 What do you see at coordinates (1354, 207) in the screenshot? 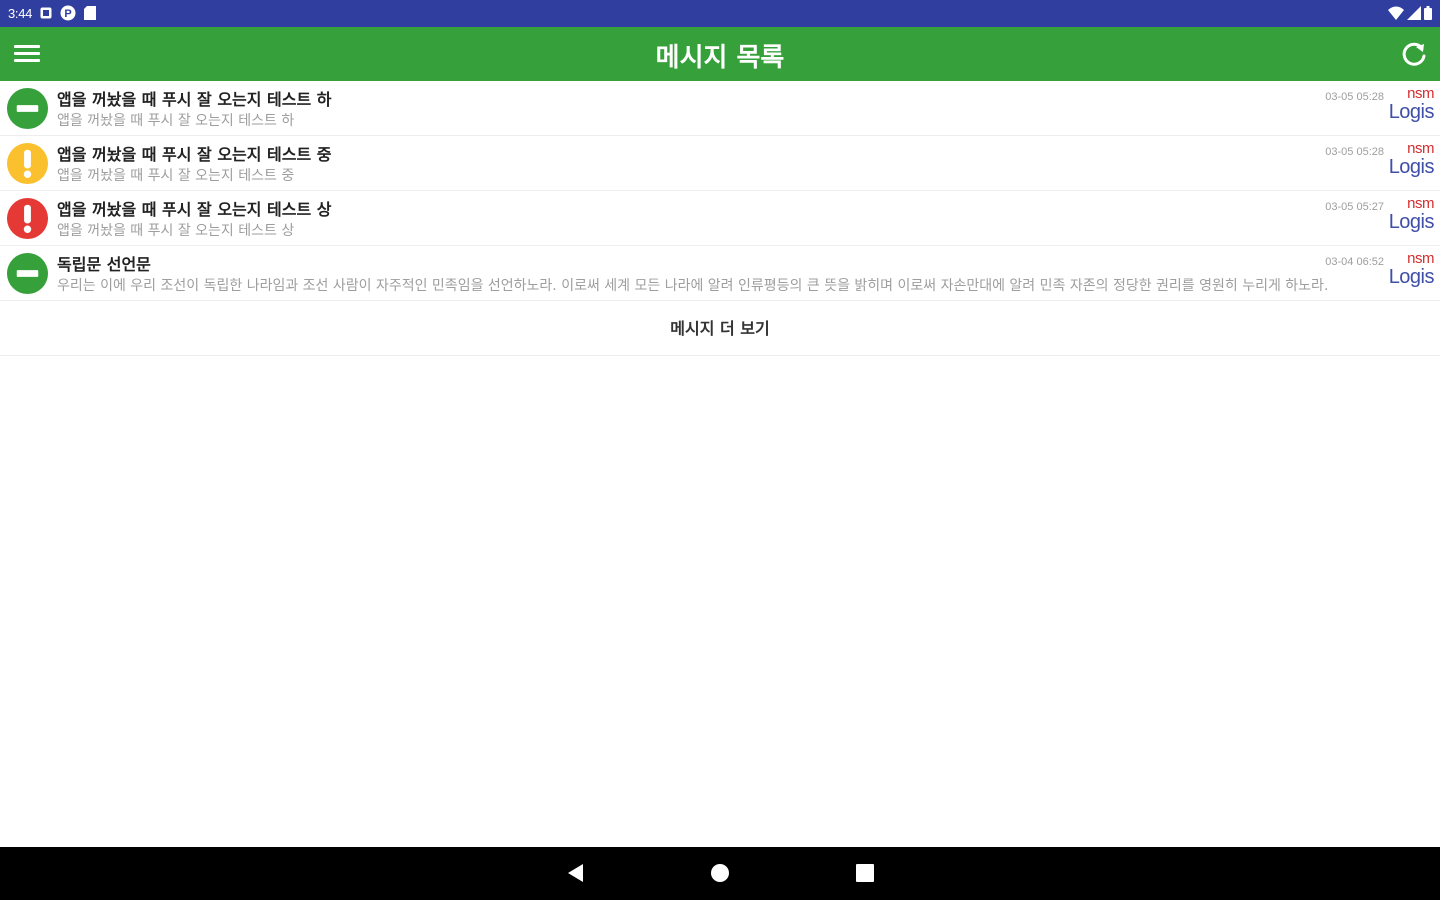
I see `message-time: 03-05 05:27` at bounding box center [1354, 207].